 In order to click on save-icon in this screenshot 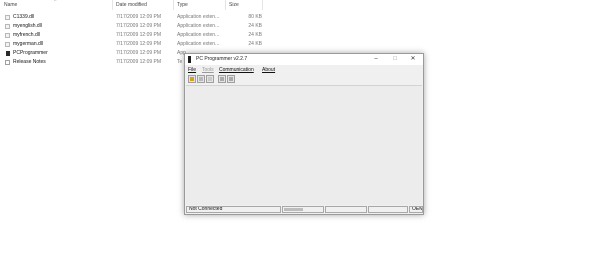, I will do `click(201, 79)`.